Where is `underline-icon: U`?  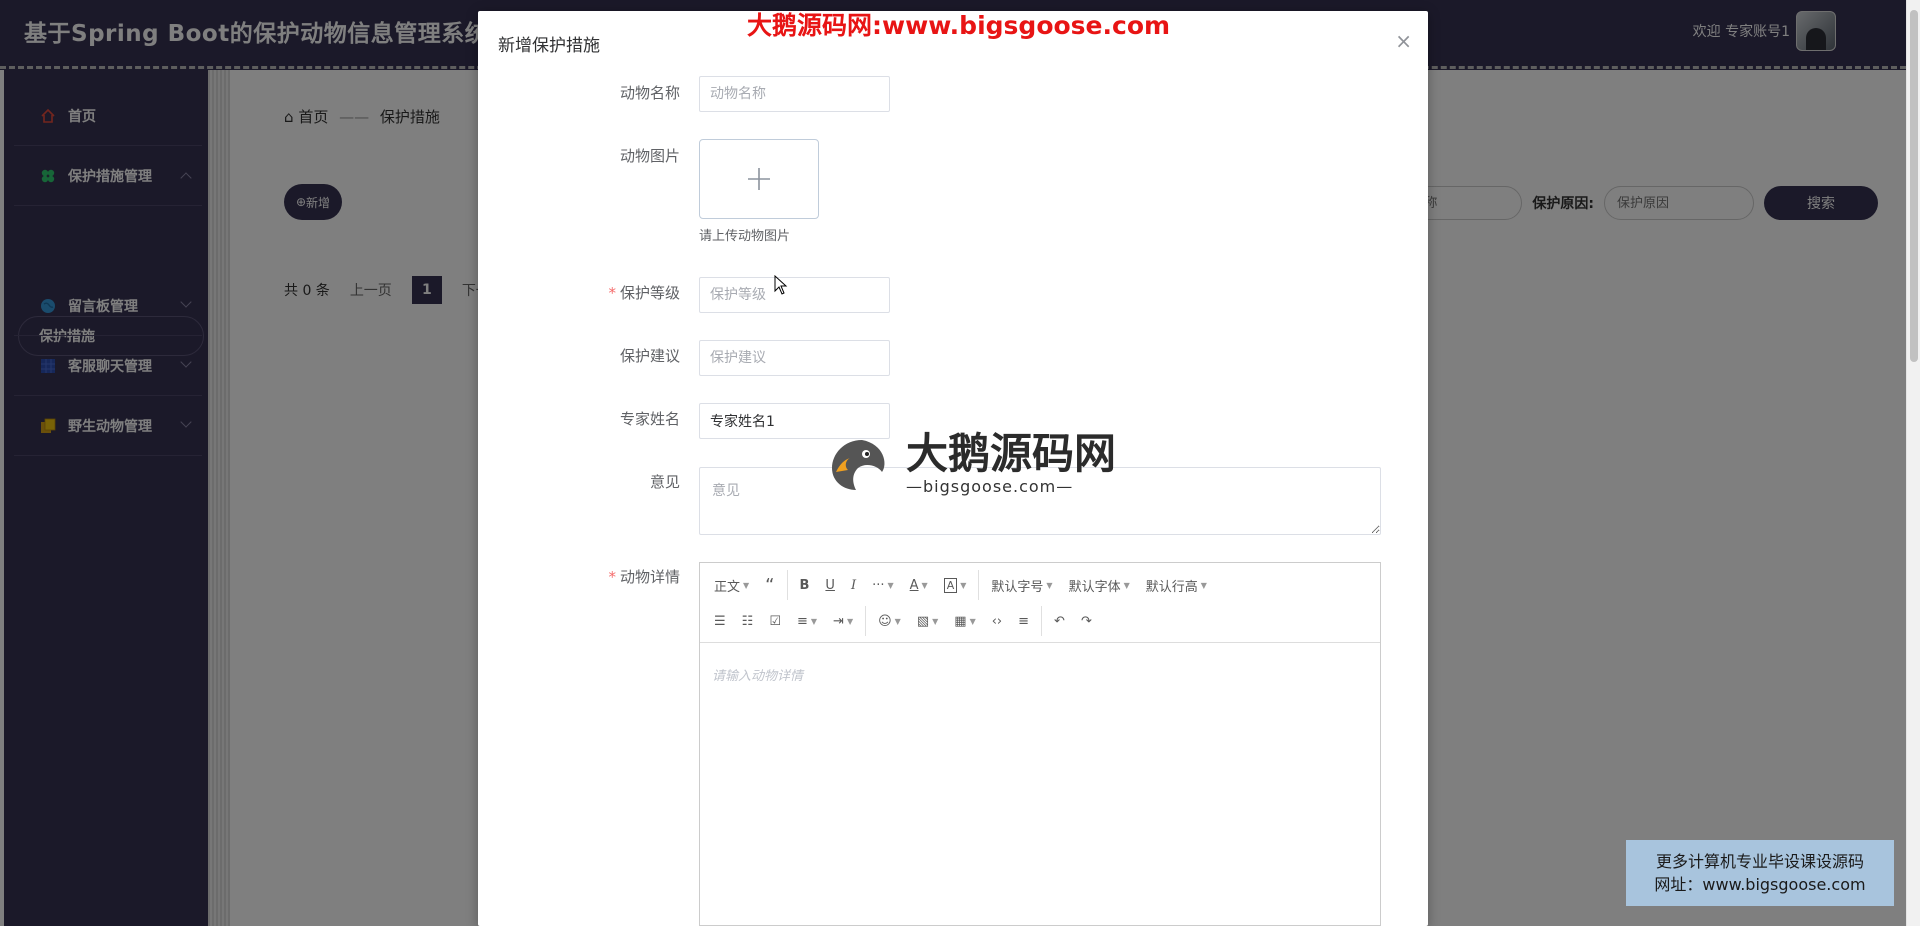 underline-icon: U is located at coordinates (830, 585).